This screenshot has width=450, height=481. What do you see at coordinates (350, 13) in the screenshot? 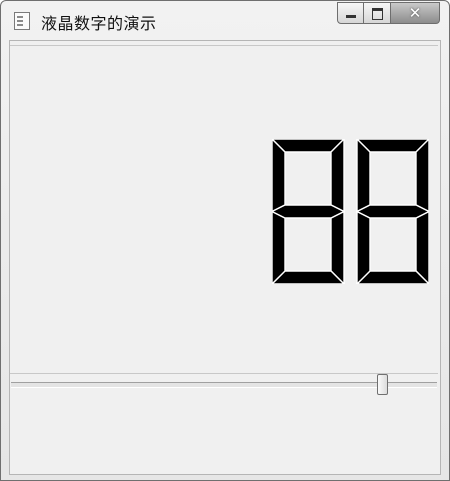
I see `minimize-button` at bounding box center [350, 13].